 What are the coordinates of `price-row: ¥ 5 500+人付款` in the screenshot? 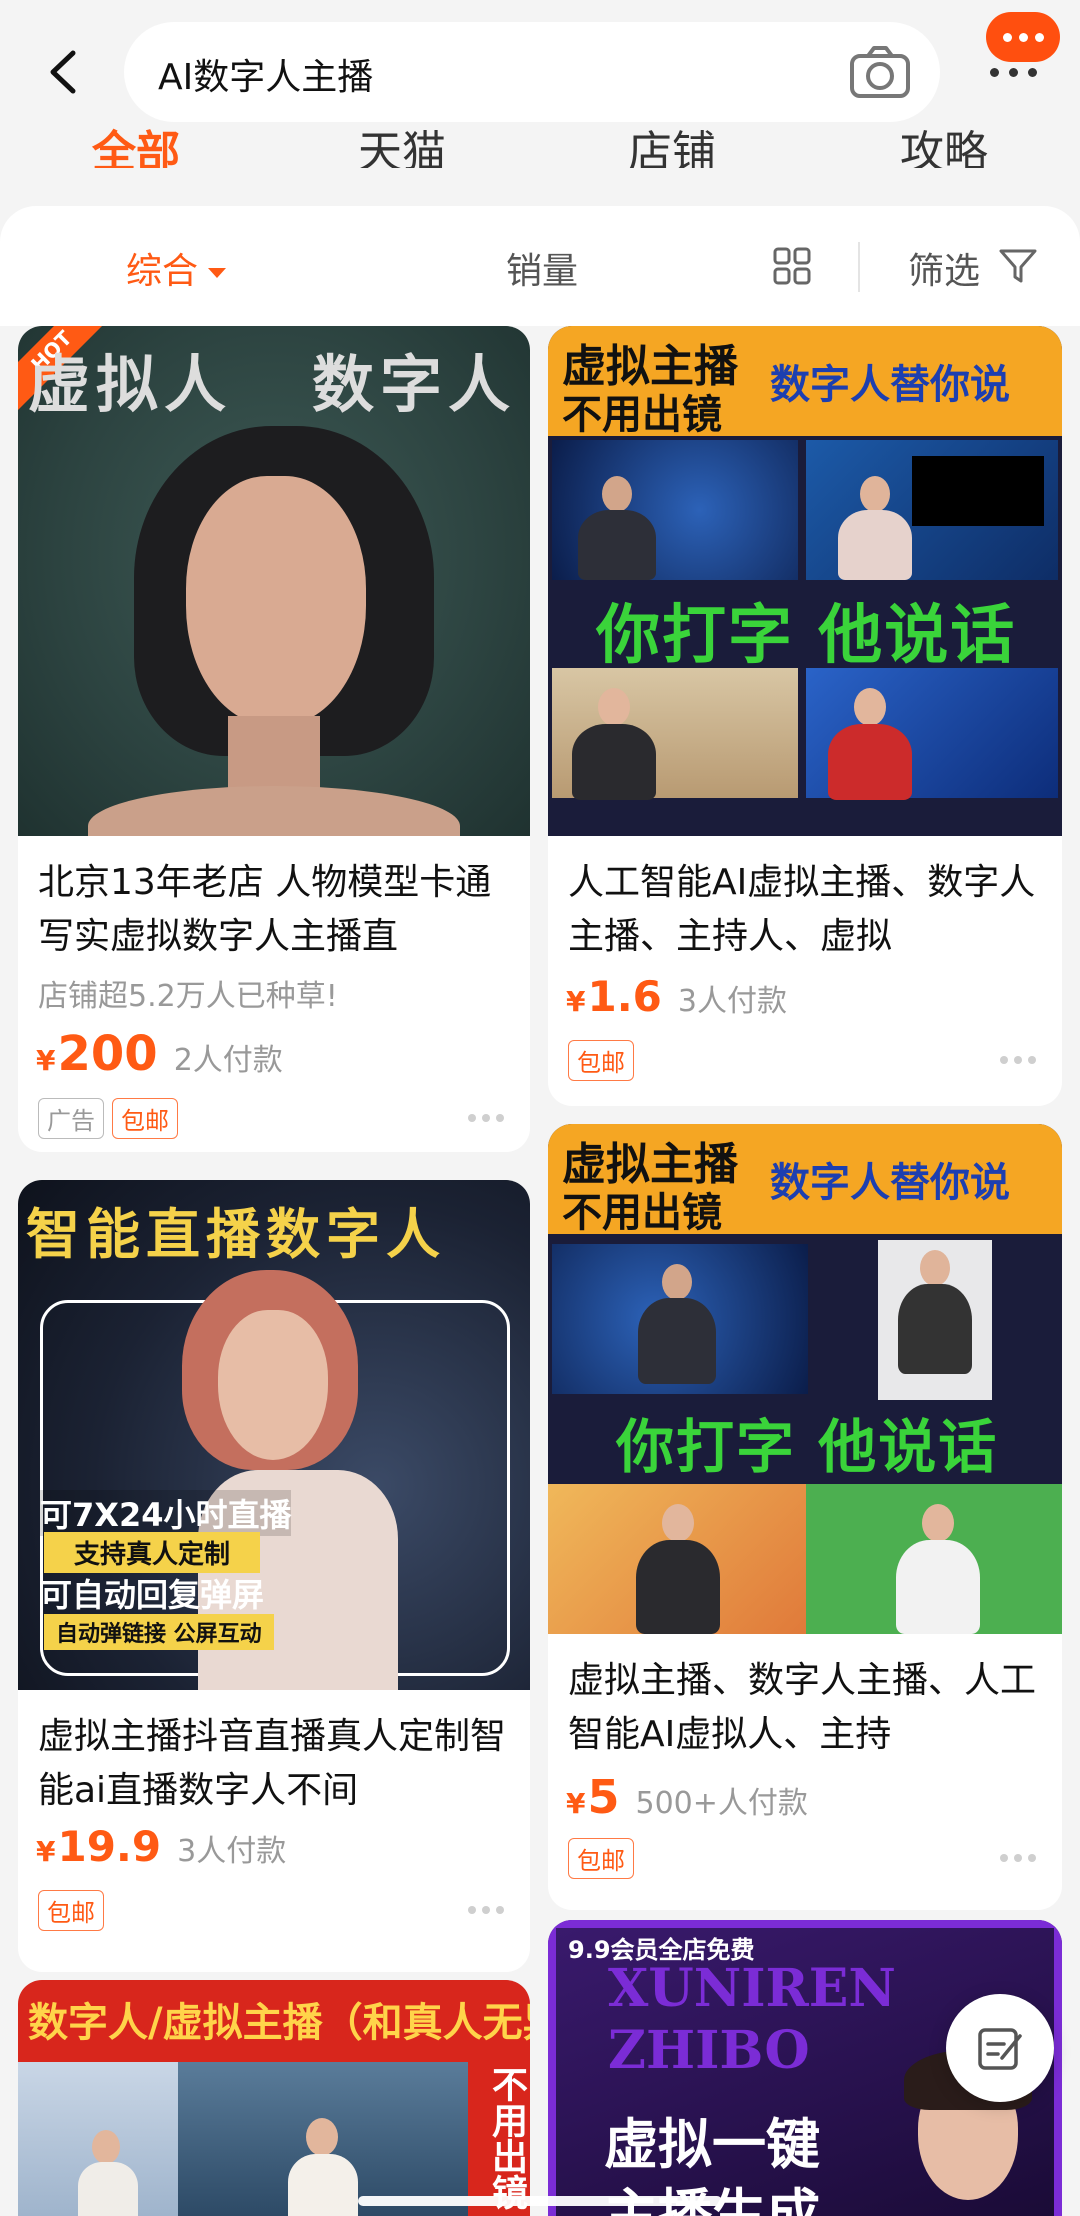 It's located at (687, 1797).